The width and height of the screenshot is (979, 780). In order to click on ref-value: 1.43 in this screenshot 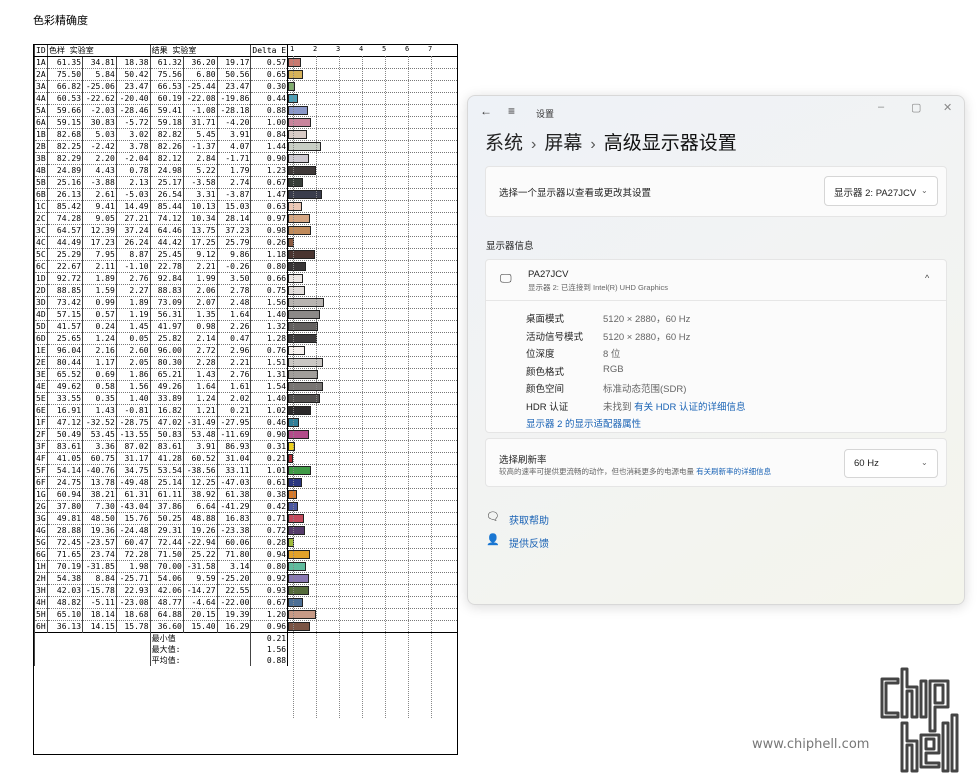, I will do `click(99, 410)`.